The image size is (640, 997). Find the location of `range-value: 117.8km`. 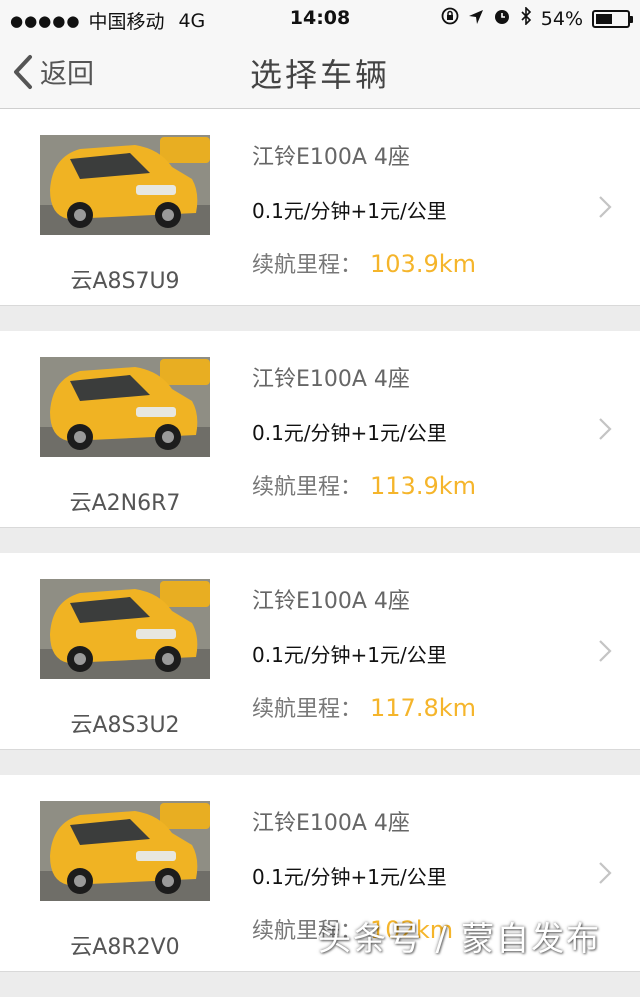

range-value: 117.8km is located at coordinates (423, 708).